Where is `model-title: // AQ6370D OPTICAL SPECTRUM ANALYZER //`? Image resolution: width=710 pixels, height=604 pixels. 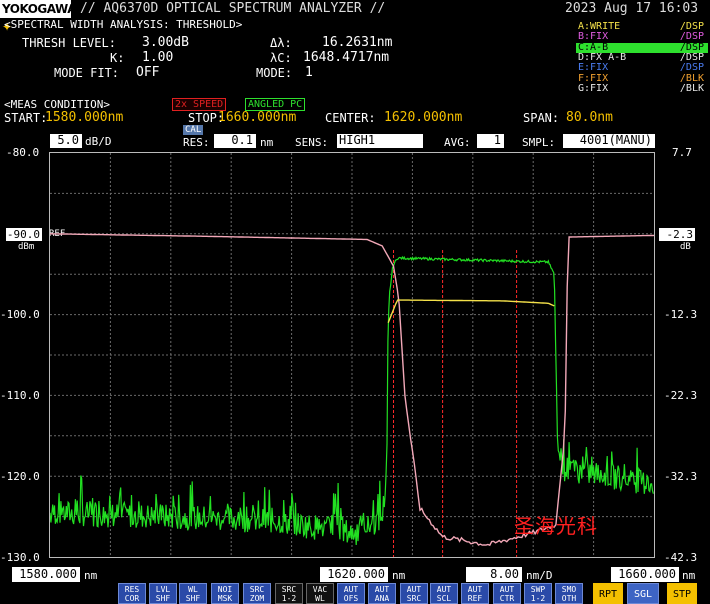
model-title: // AQ6370D OPTICAL SPECTRUM ANALYZER // is located at coordinates (233, 8).